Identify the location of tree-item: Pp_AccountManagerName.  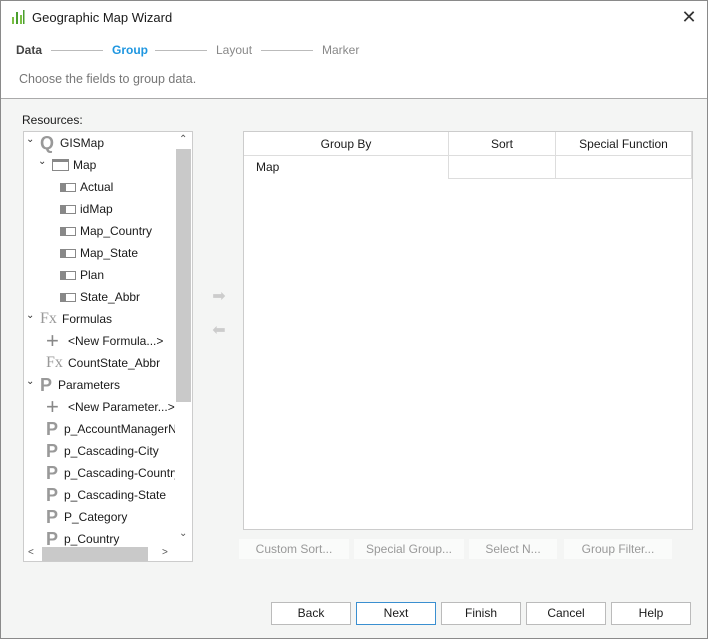
(119, 429).